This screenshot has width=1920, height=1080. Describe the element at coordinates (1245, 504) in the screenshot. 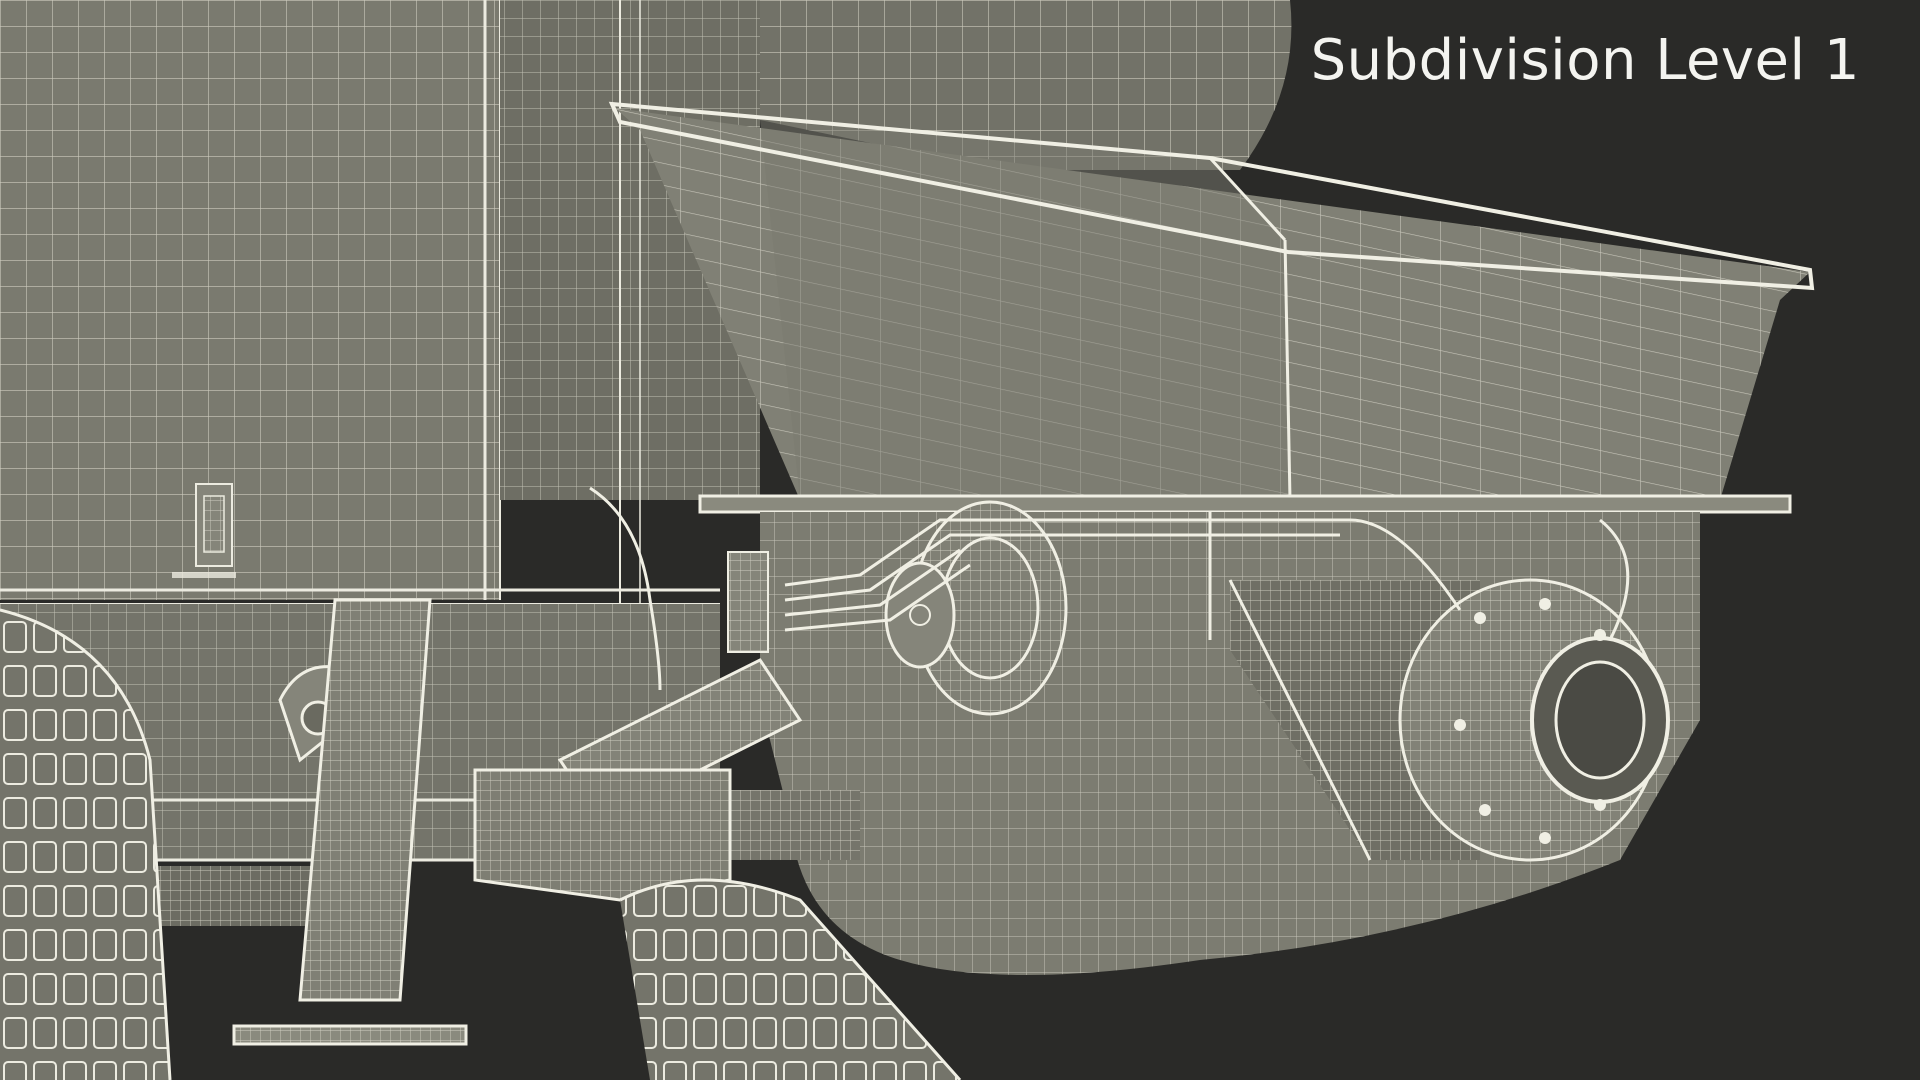

I see `hopper-flange` at that location.